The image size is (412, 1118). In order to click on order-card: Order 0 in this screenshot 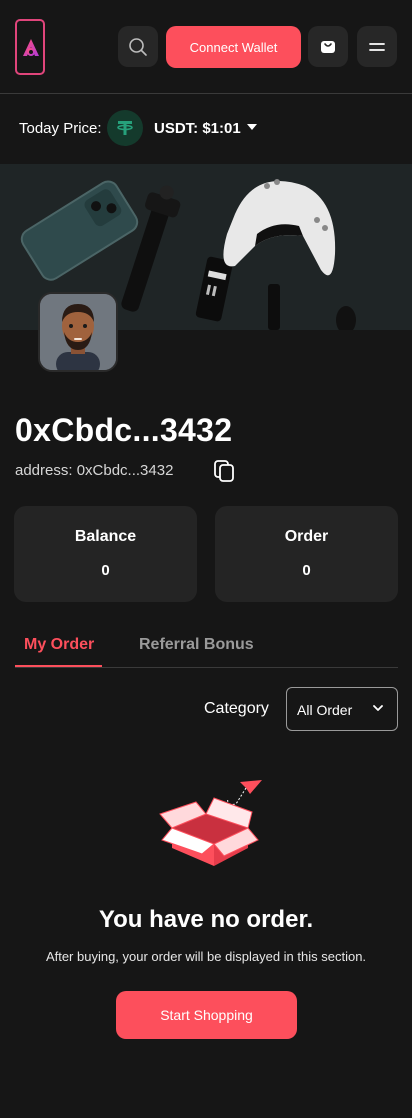, I will do `click(306, 554)`.